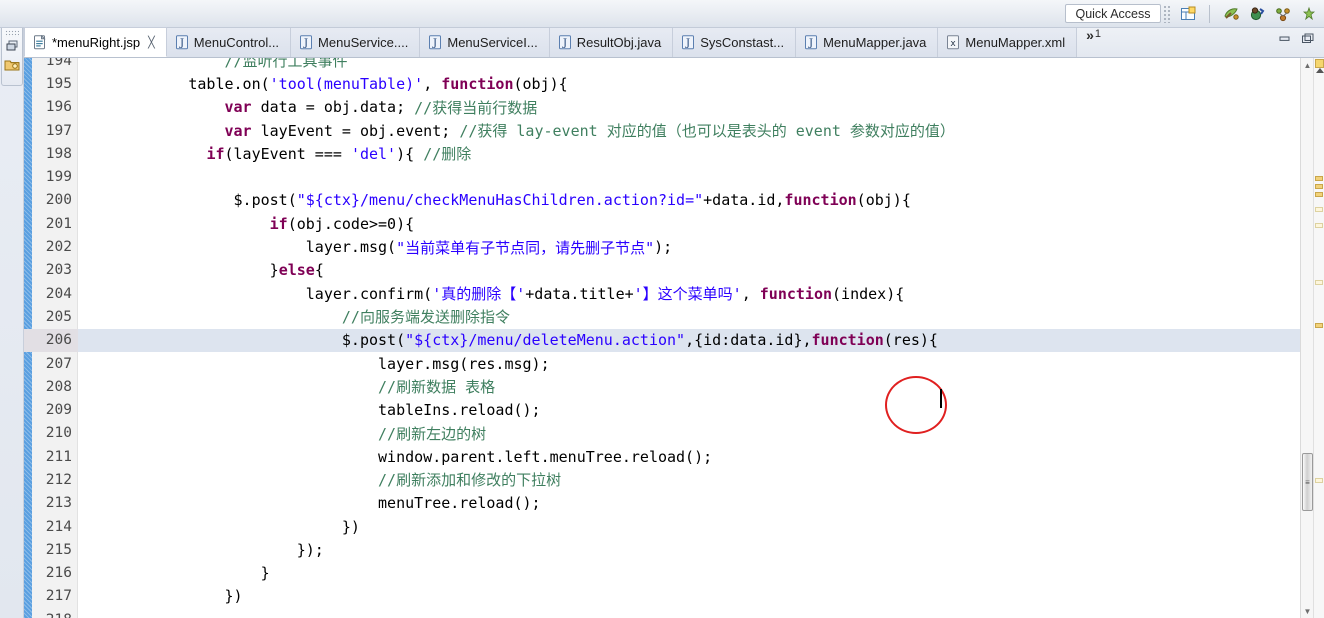  I want to click on code-text: //刷新添加和修改的下拉树, so click(689, 479).